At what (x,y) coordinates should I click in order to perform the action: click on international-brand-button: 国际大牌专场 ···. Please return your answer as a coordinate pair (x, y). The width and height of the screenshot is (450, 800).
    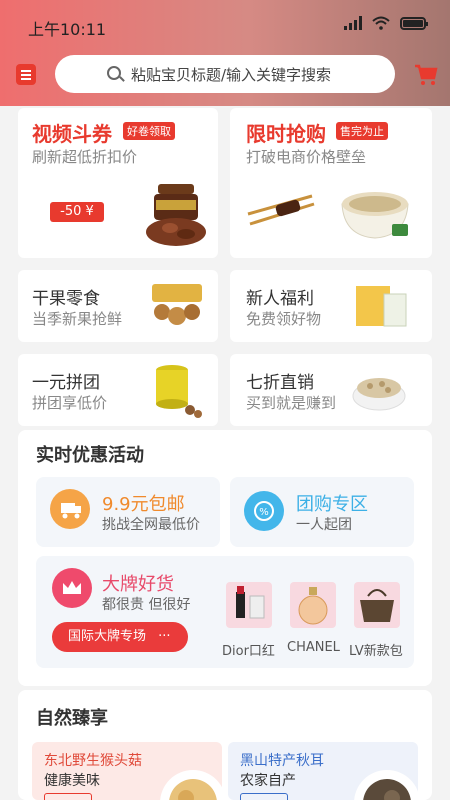
    Looking at the image, I should click on (120, 637).